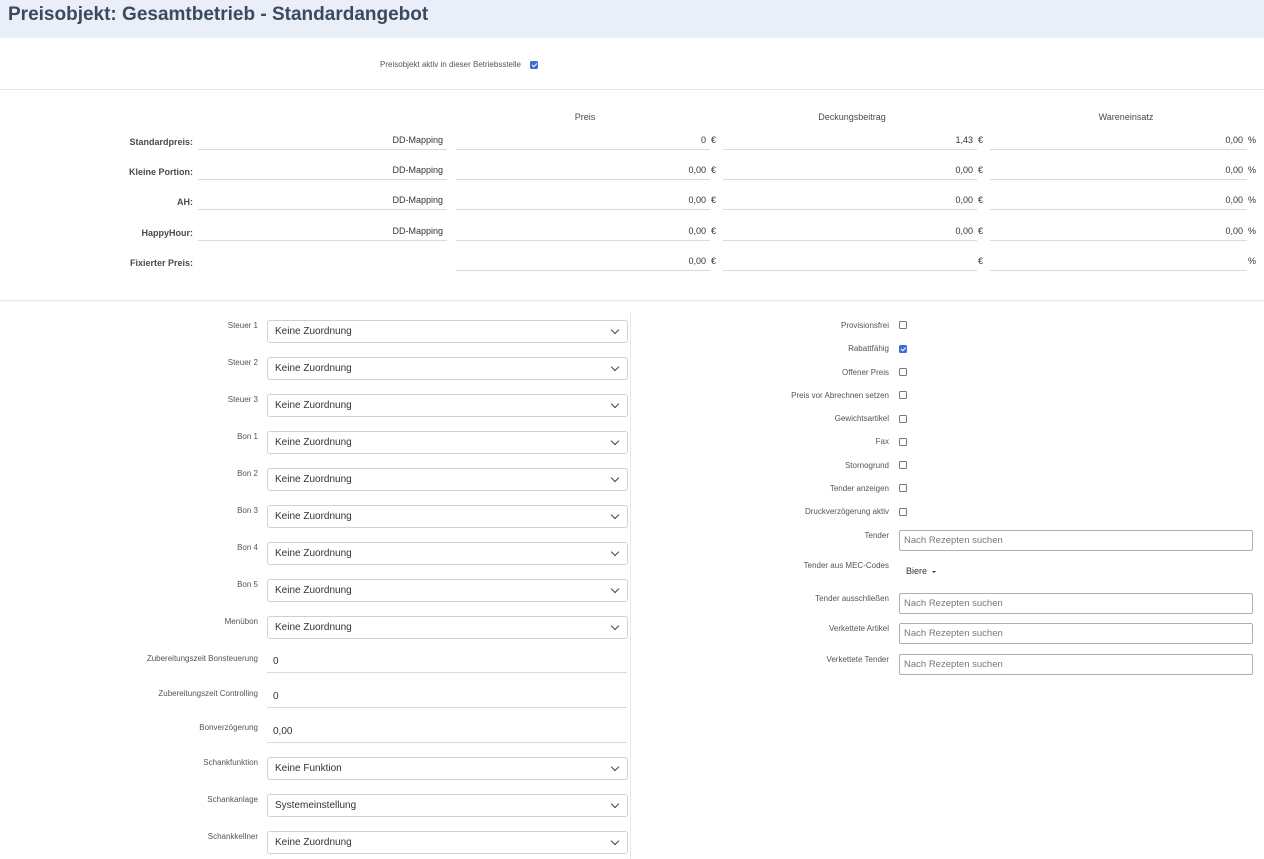 This screenshot has width=1264, height=859. Describe the element at coordinates (903, 512) in the screenshot. I see `checkbox-druckverzoegerung` at that location.